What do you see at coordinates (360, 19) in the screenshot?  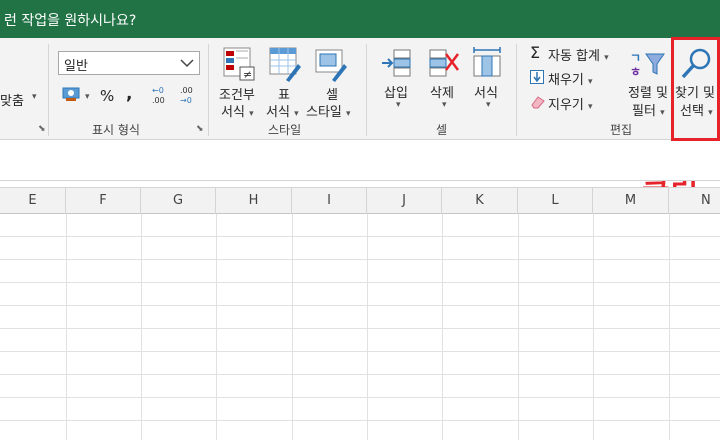 I see `title-bar: 런 작업을 원하시나요?` at bounding box center [360, 19].